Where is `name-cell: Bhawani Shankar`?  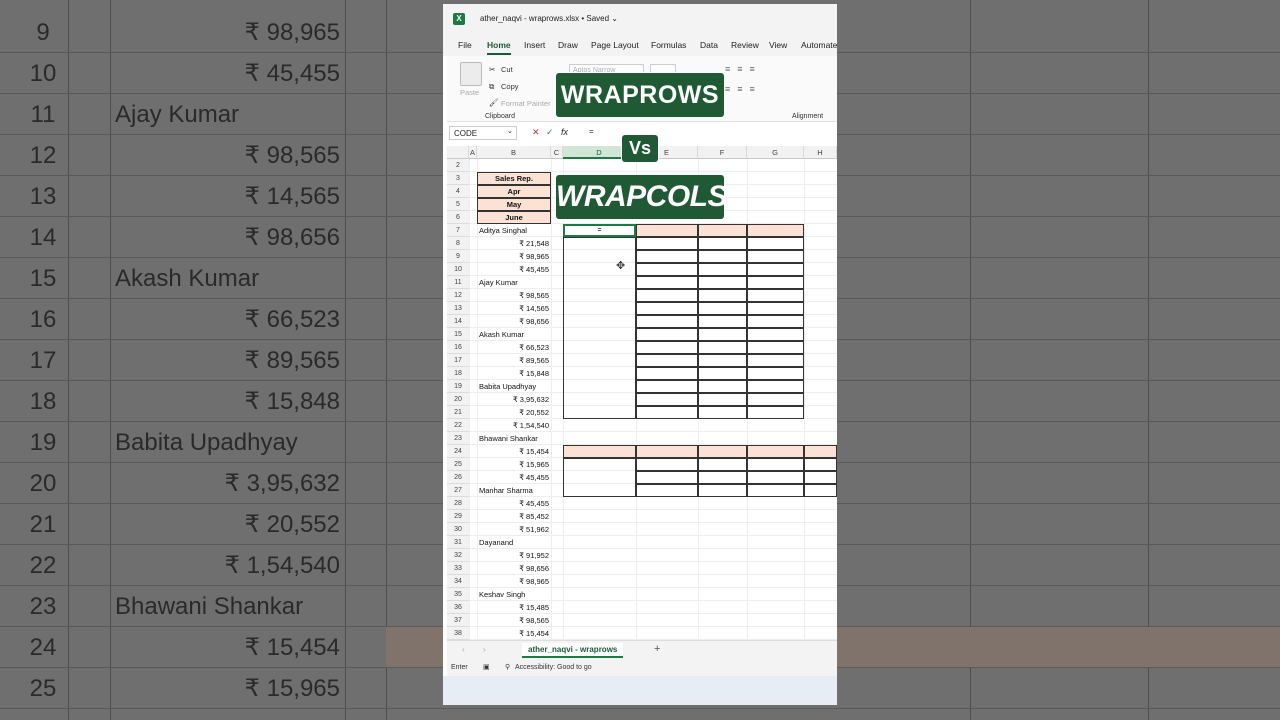 name-cell: Bhawani Shankar is located at coordinates (514, 438).